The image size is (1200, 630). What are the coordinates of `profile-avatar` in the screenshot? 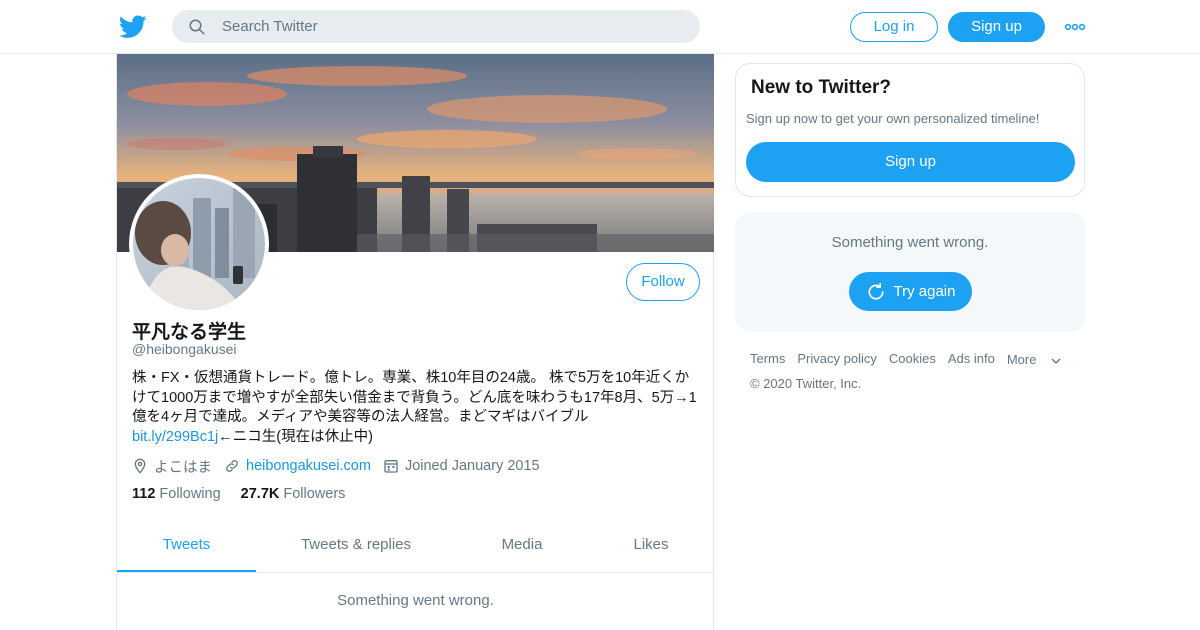 It's located at (199, 244).